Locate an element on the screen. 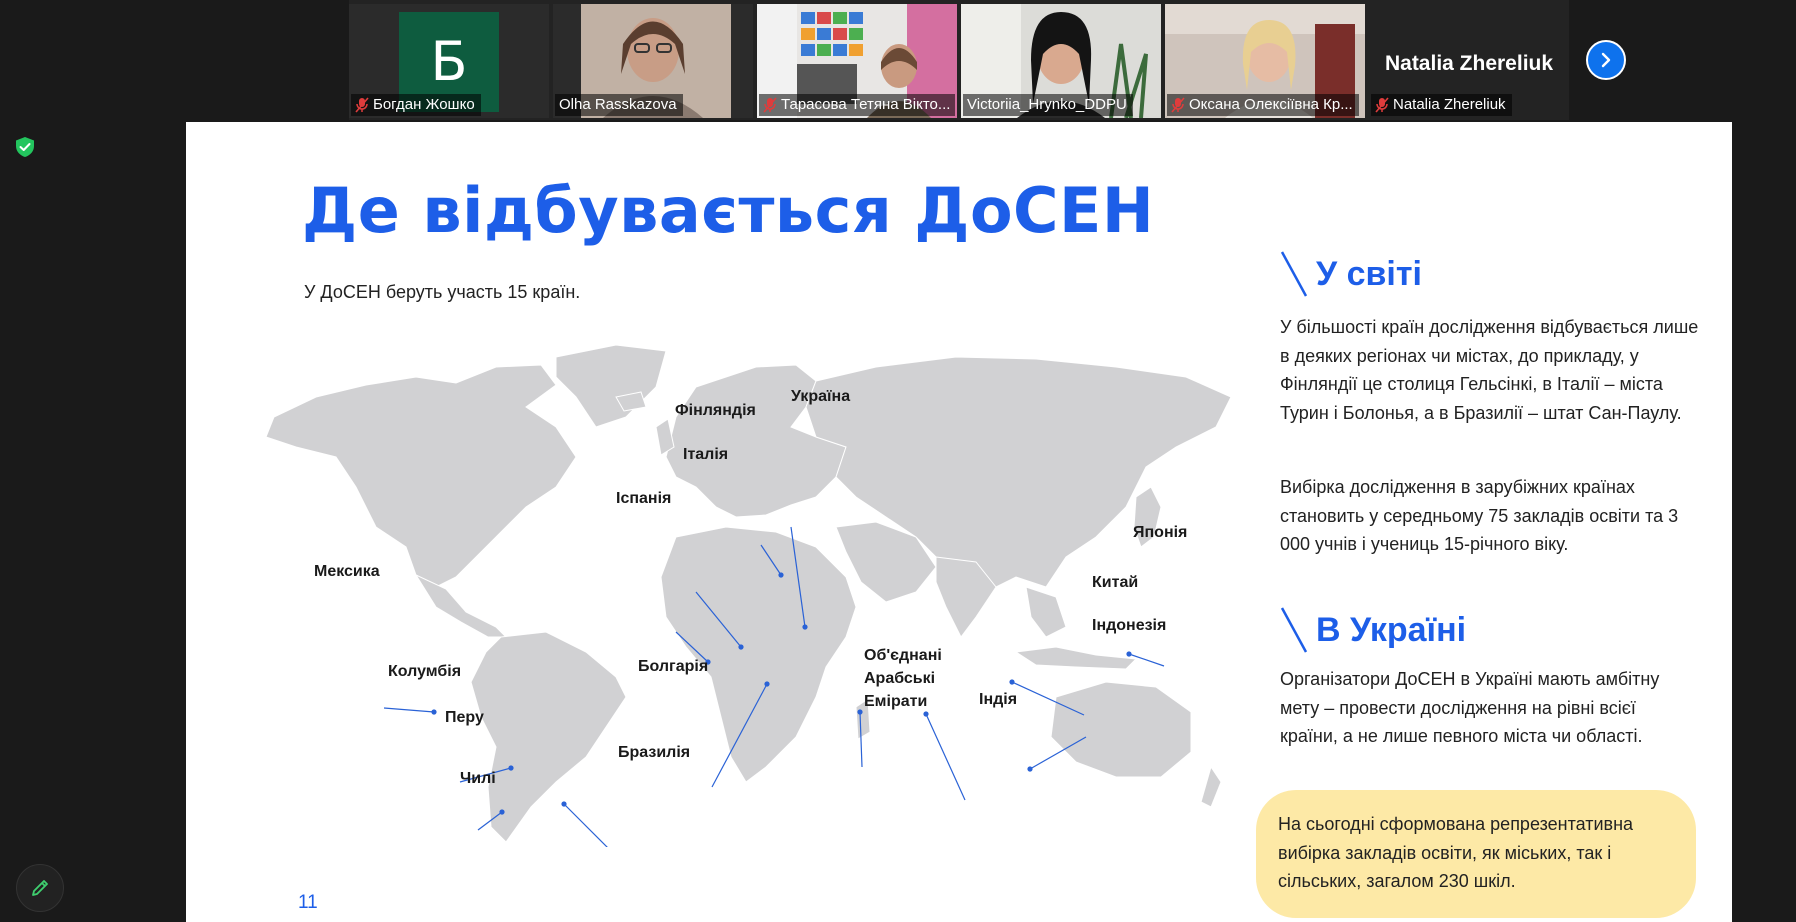 The height and width of the screenshot is (922, 1796). participant-name: Victoriia_Hrynko_DDPU is located at coordinates (1047, 104).